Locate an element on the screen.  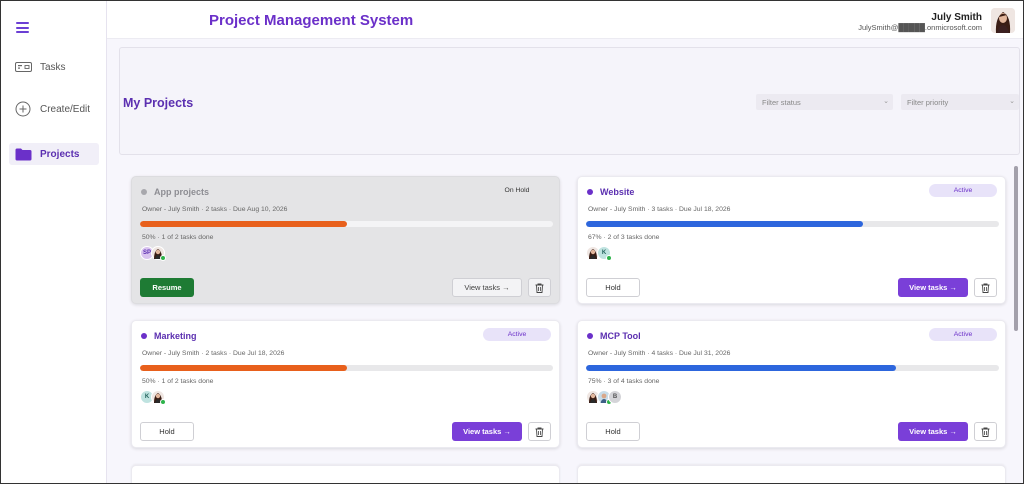
avatar-initials: B is located at coordinates (615, 397).